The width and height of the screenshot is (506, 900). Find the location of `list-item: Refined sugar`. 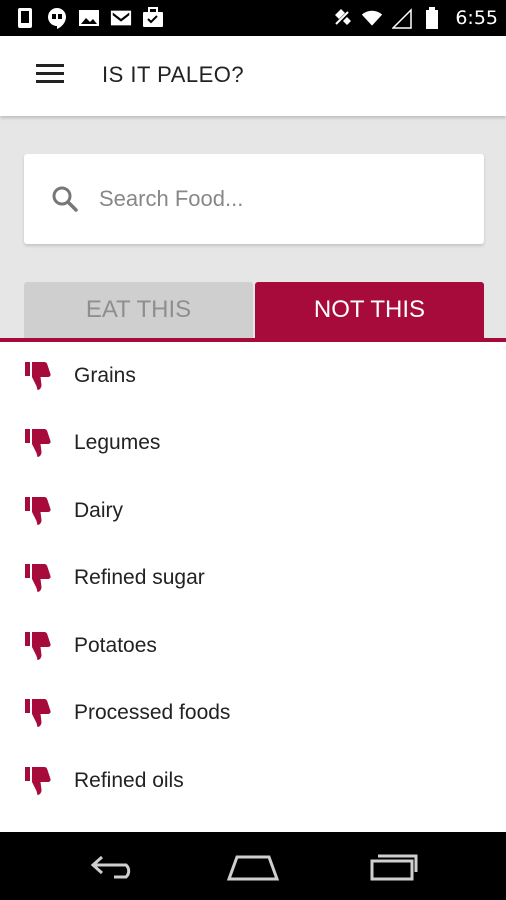

list-item: Refined sugar is located at coordinates (253, 579).